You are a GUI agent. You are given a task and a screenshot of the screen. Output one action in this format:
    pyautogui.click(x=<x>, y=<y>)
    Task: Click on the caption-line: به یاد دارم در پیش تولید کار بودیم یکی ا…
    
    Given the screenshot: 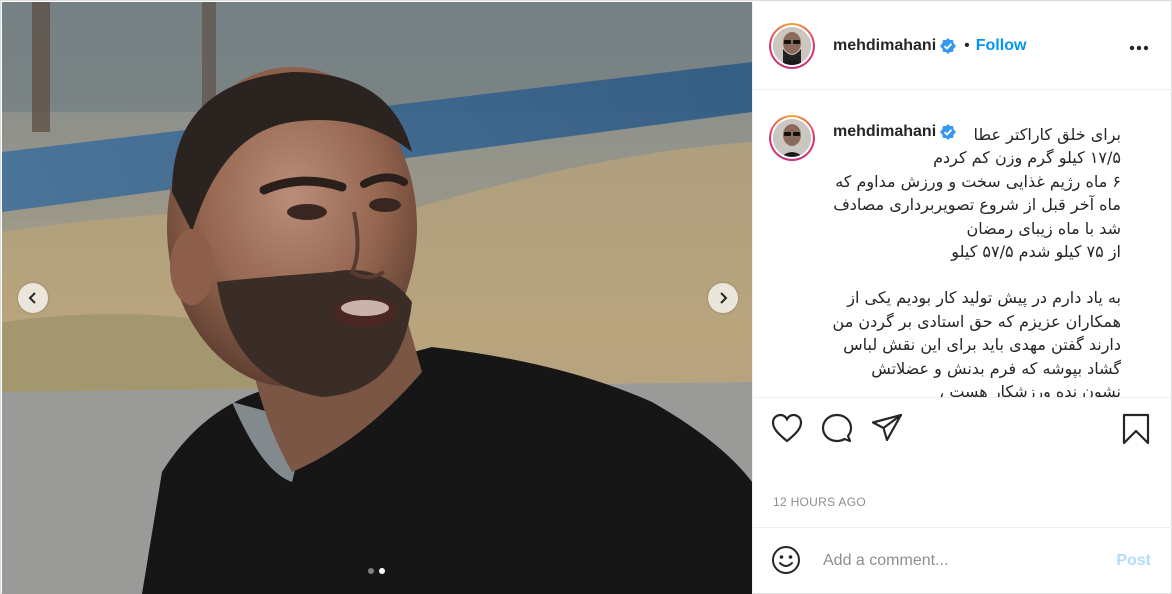 What is the action you would take?
    pyautogui.click(x=984, y=298)
    